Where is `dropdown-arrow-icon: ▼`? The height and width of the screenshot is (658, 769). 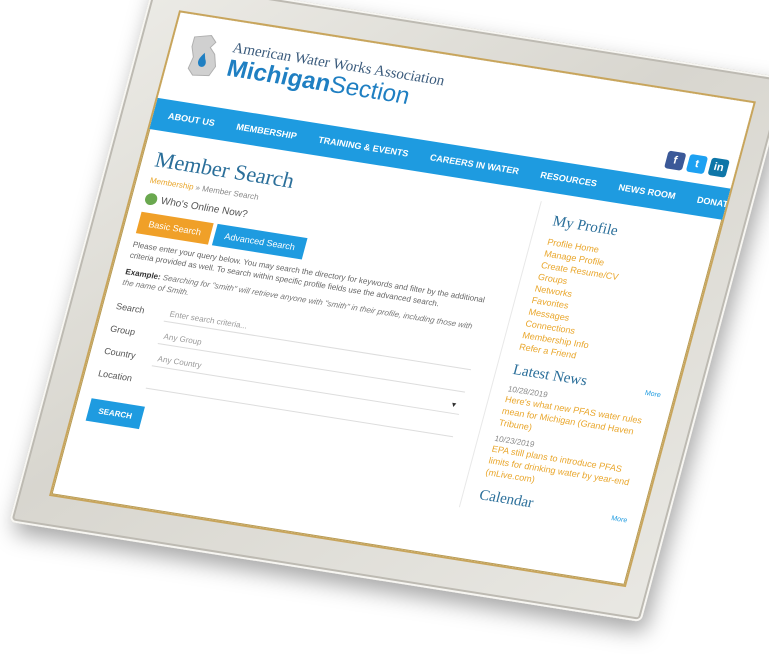 dropdown-arrow-icon: ▼ is located at coordinates (454, 405).